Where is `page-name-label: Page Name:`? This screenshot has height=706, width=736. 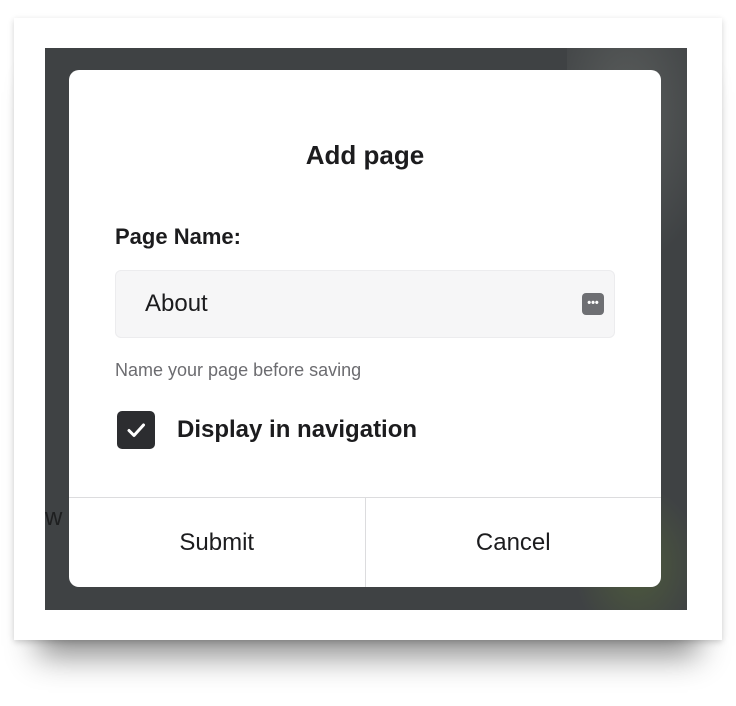
page-name-label: Page Name: is located at coordinates (178, 236).